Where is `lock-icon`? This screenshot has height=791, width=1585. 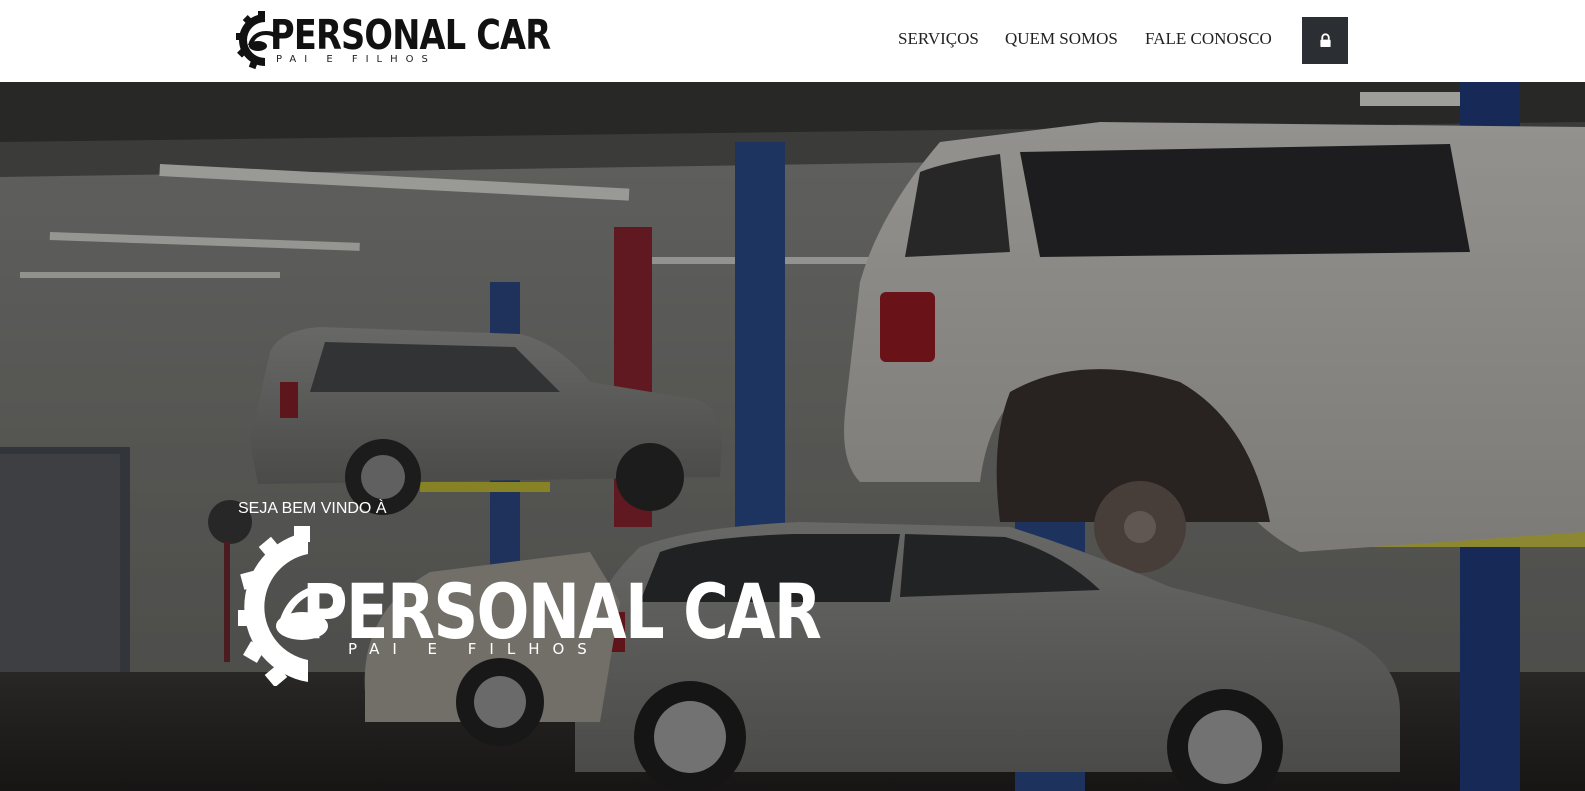
lock-icon is located at coordinates (1325, 40).